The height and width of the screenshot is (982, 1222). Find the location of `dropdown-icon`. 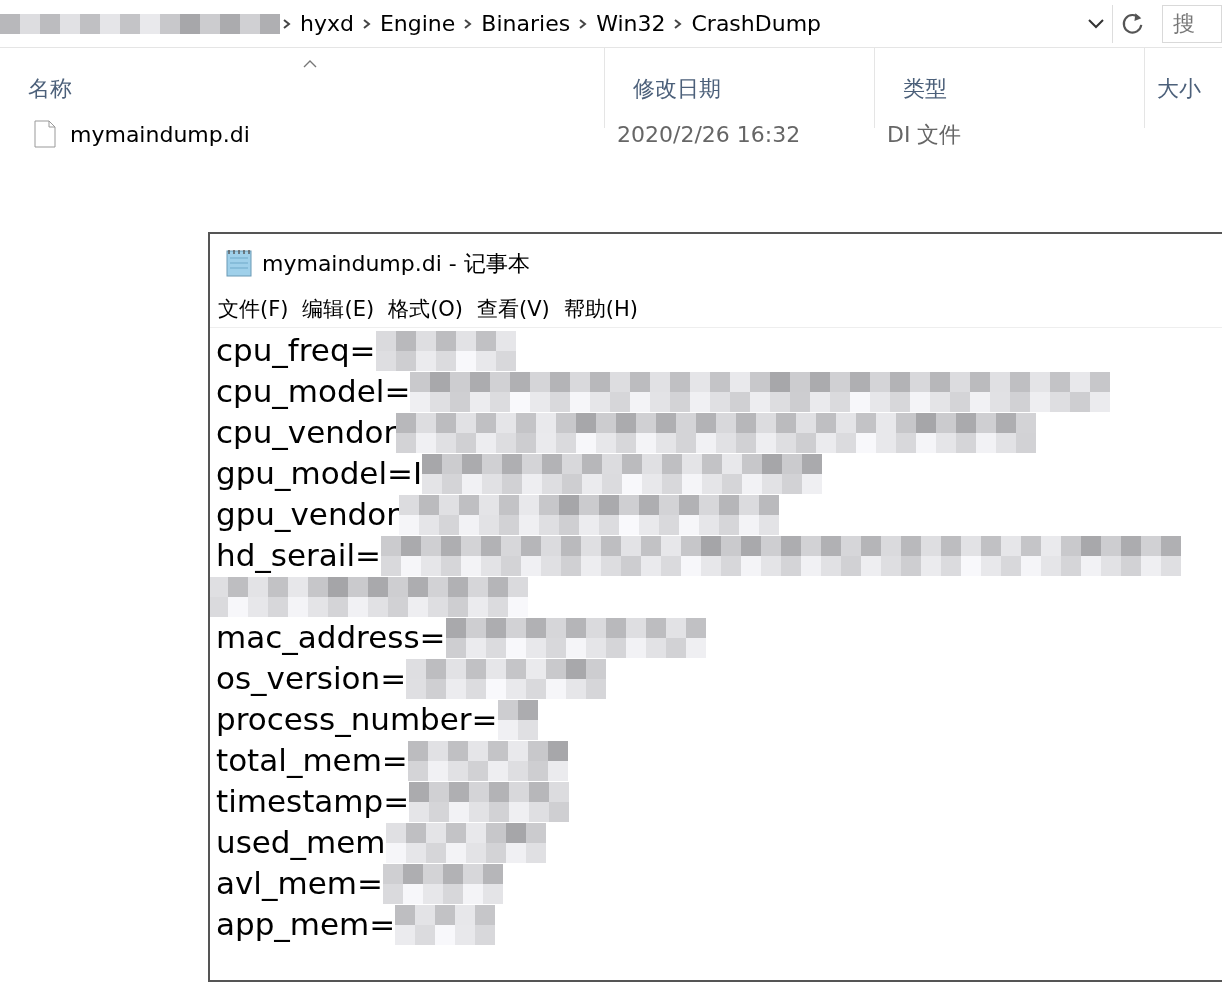

dropdown-icon is located at coordinates (1096, 23).